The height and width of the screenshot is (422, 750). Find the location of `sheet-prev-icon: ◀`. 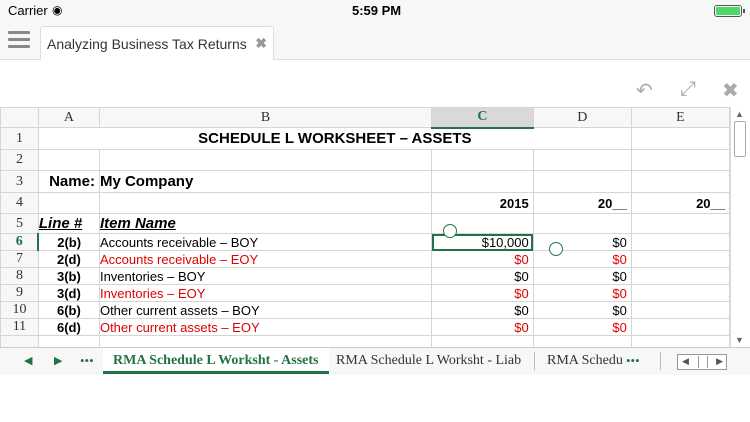

sheet-prev-icon: ◀ is located at coordinates (28, 360).